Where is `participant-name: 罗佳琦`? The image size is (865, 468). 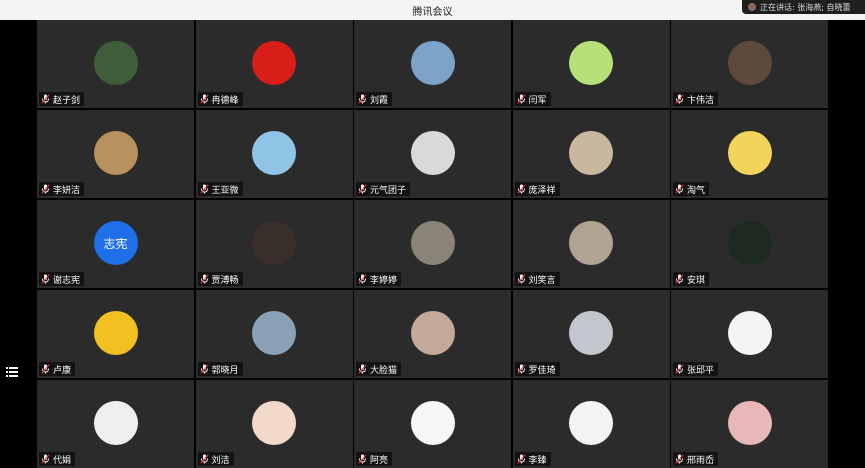 participant-name: 罗佳琦 is located at coordinates (542, 370).